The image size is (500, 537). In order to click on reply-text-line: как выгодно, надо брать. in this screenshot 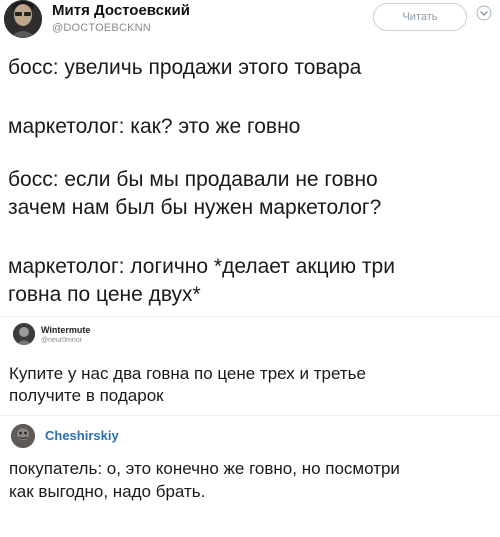, I will do `click(107, 491)`.